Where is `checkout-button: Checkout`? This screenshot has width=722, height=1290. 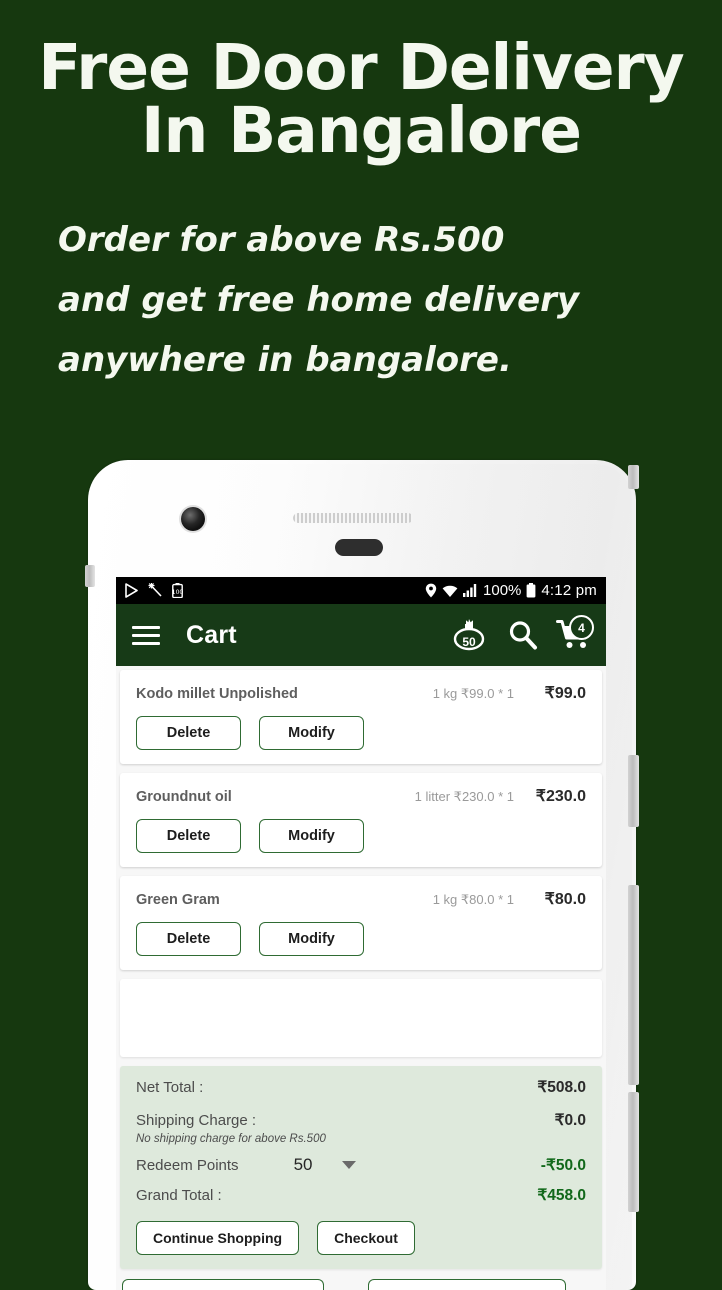
checkout-button: Checkout is located at coordinates (366, 1238).